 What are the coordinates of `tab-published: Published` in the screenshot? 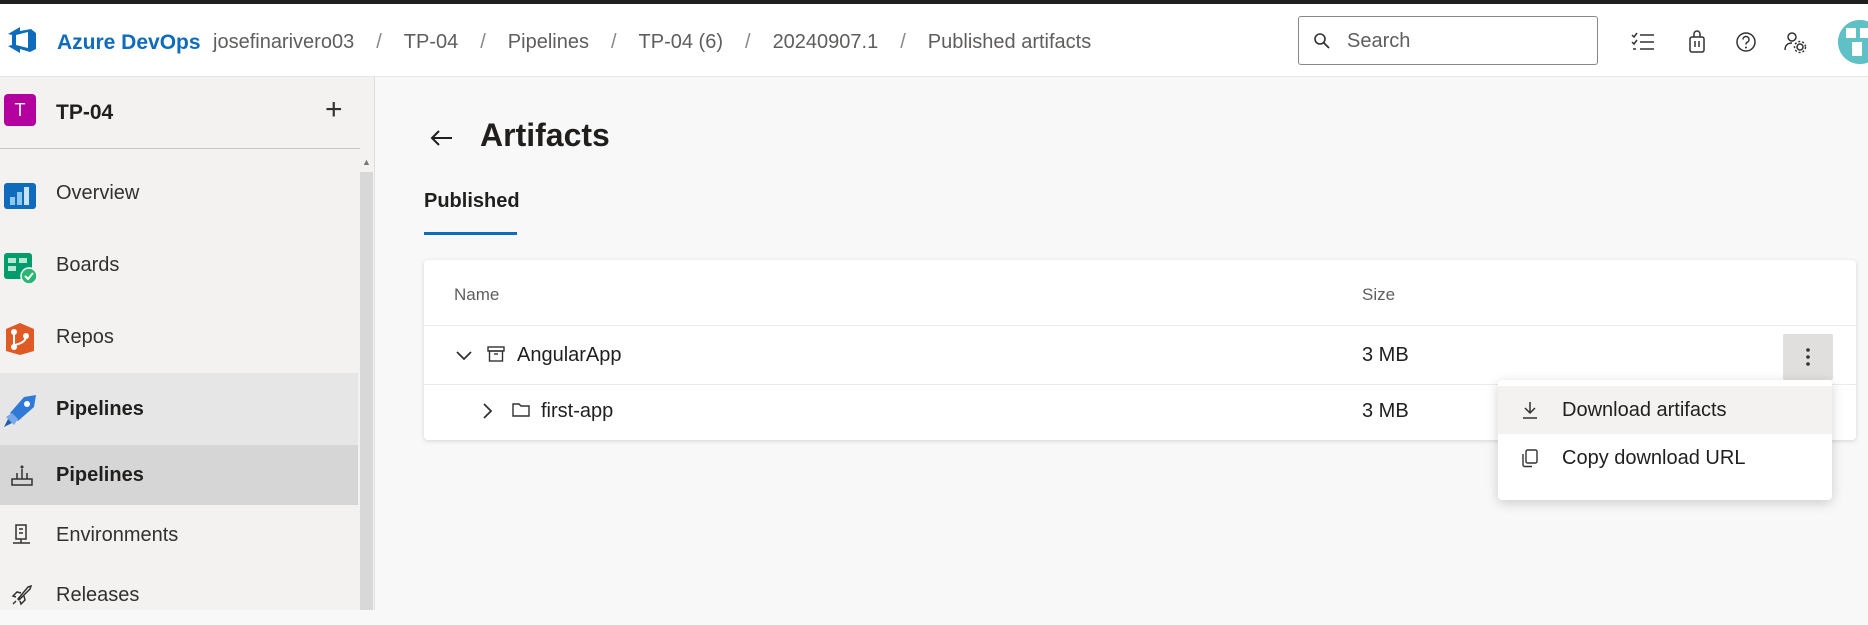 It's located at (472, 201).